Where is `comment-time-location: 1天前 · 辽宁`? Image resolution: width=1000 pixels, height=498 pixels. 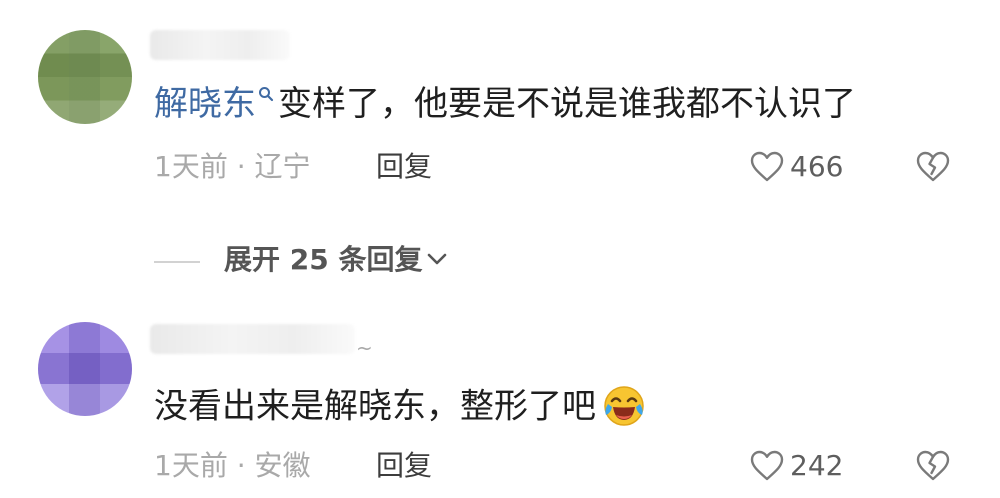 comment-time-location: 1天前 · 辽宁 is located at coordinates (232, 166).